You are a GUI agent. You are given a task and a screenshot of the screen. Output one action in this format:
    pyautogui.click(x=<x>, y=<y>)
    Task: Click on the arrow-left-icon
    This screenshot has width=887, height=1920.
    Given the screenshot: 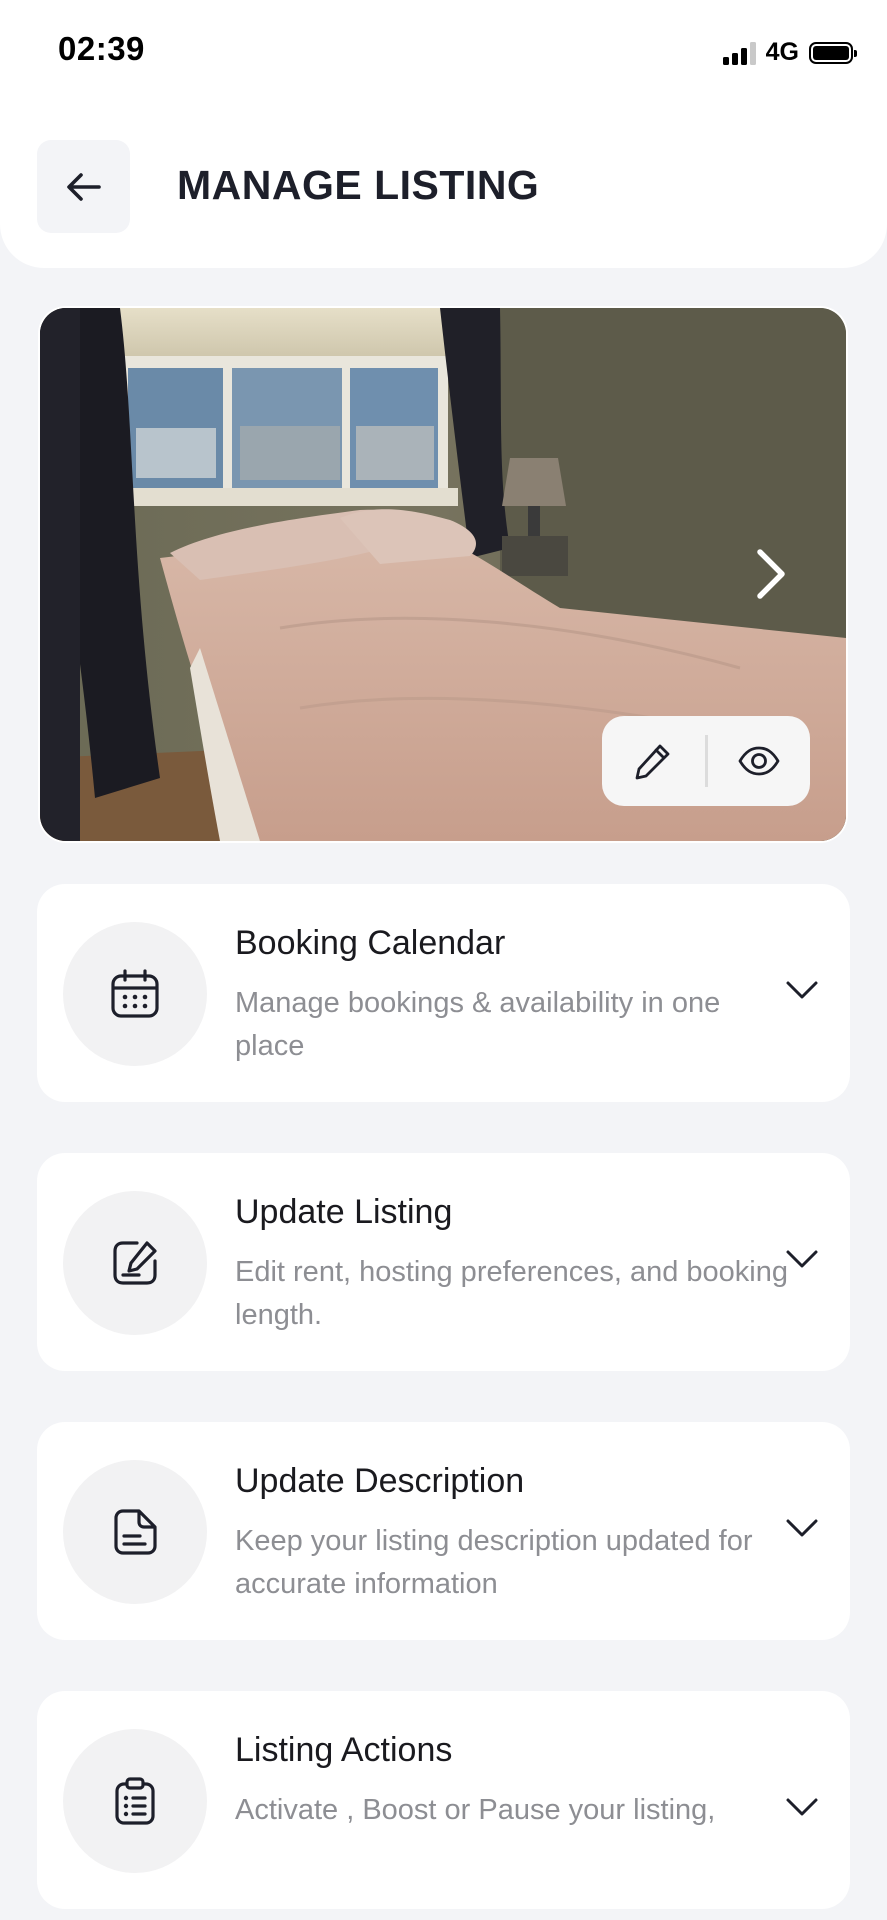 What is the action you would take?
    pyautogui.click(x=83, y=186)
    